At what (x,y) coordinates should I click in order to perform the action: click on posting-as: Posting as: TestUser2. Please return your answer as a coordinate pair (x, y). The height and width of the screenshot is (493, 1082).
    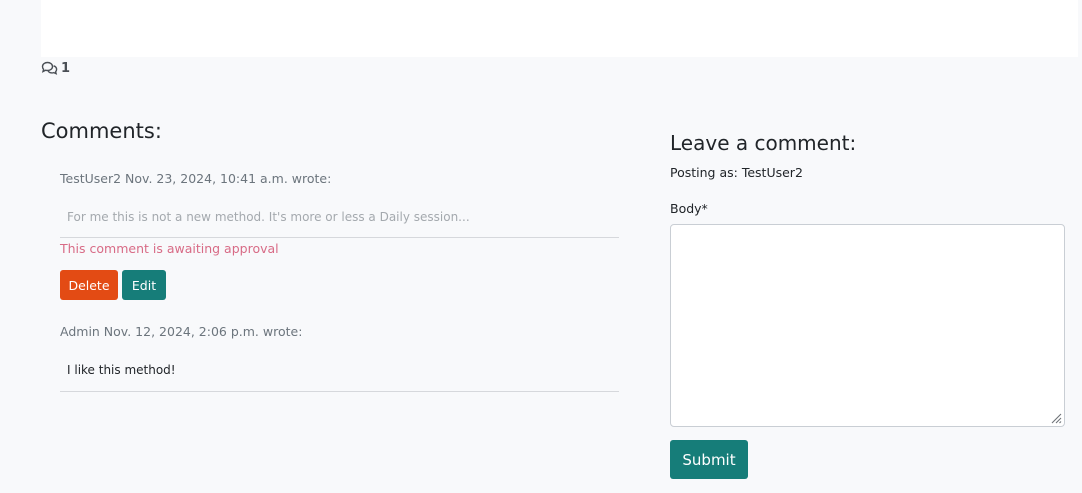
    Looking at the image, I should click on (736, 172).